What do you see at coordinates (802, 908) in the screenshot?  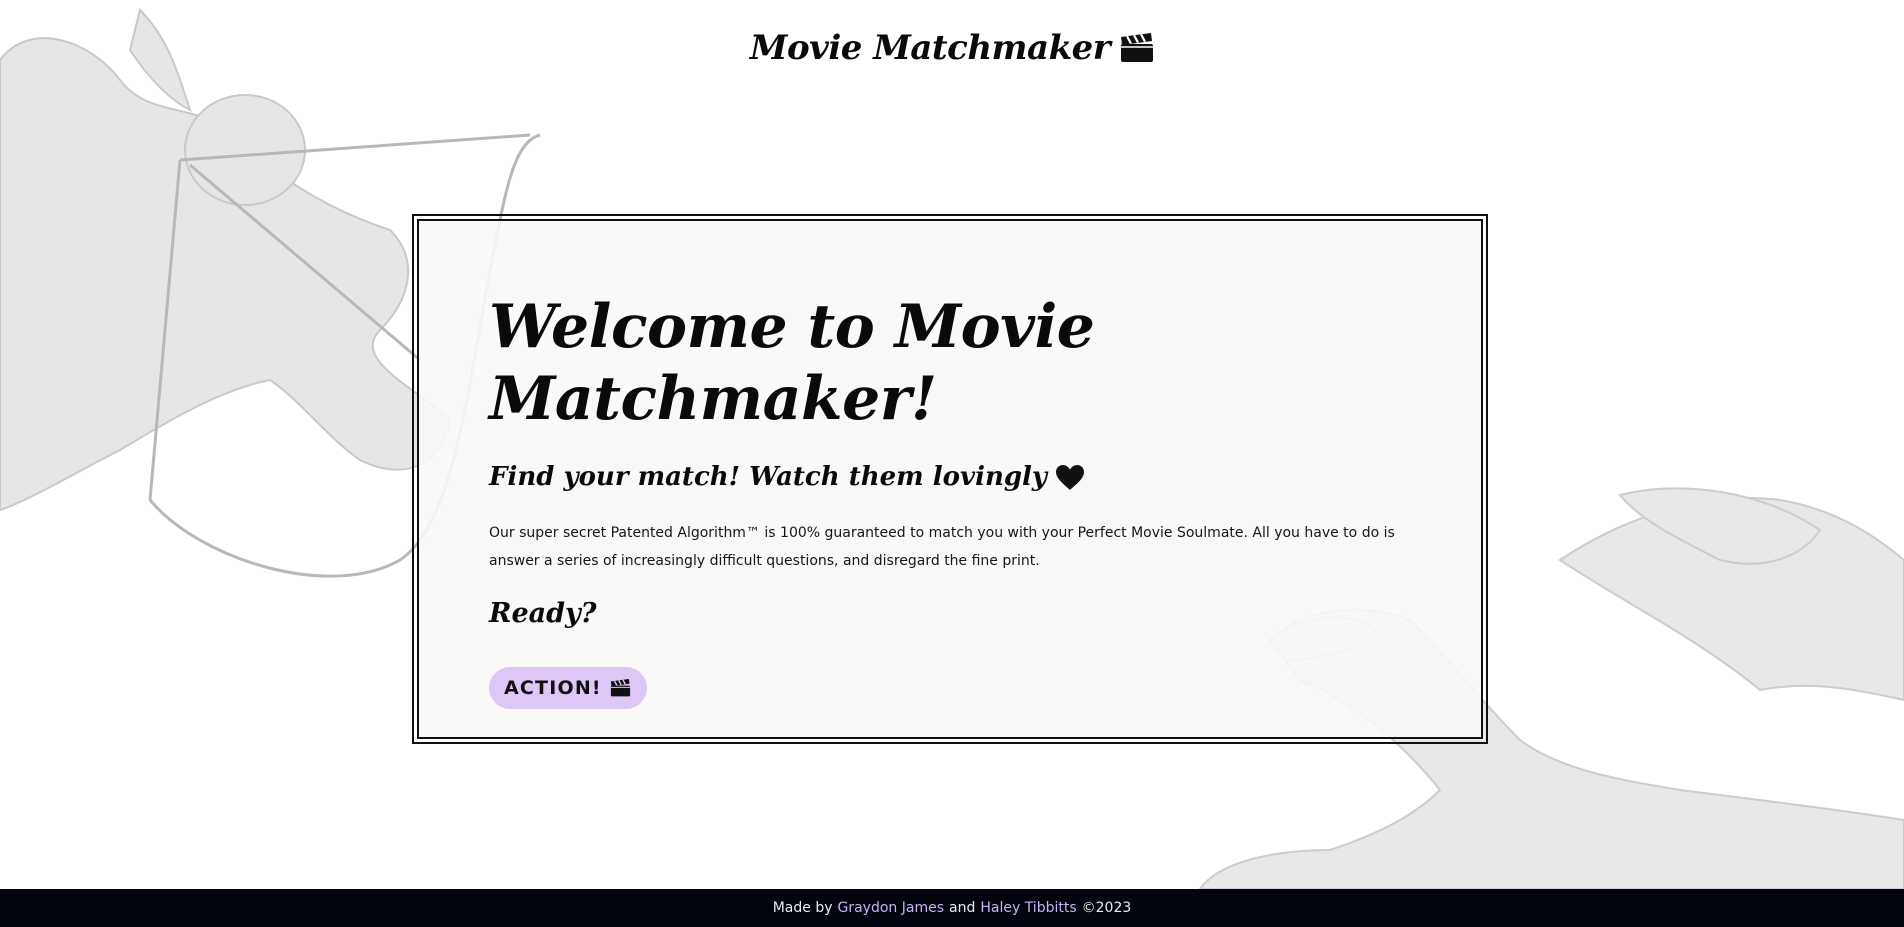 I see `footer-made-by: Made by` at bounding box center [802, 908].